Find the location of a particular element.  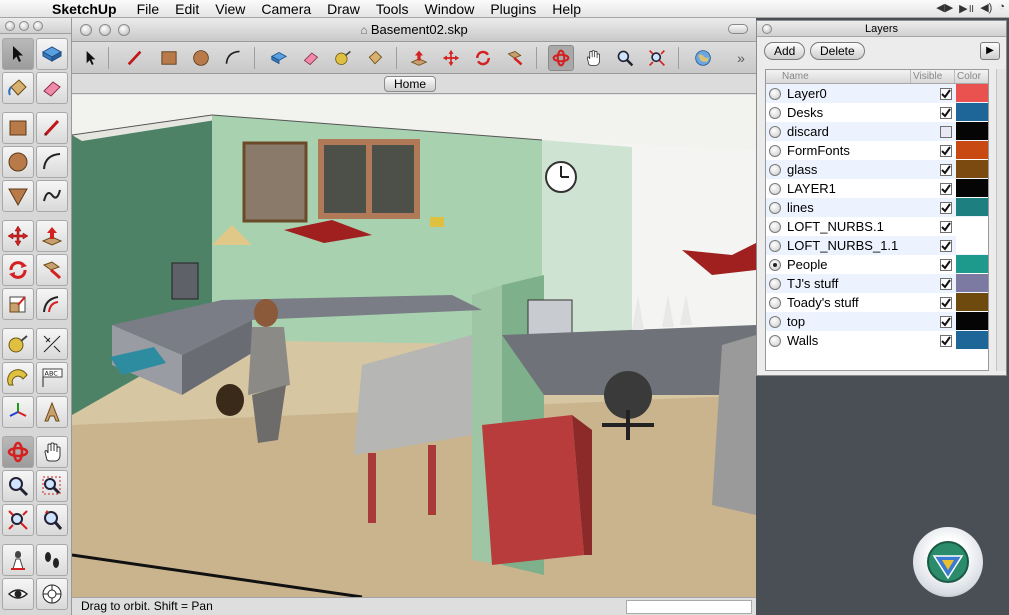

volume-icon: ◀) is located at coordinates (986, 8).